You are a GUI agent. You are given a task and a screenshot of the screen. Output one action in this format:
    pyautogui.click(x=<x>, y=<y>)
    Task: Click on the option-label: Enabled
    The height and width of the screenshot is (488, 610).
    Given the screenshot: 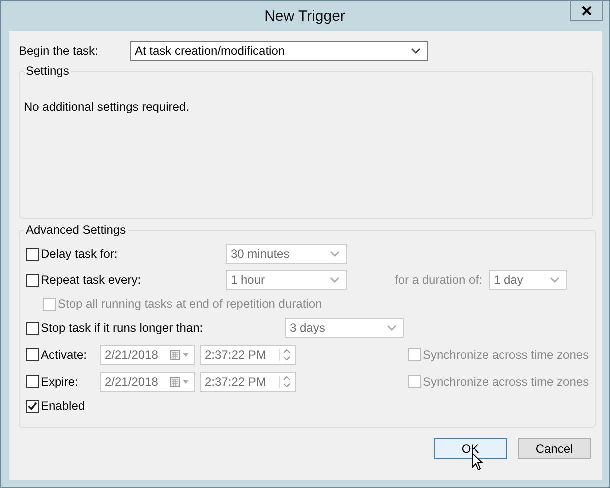 What is the action you would take?
    pyautogui.click(x=63, y=406)
    